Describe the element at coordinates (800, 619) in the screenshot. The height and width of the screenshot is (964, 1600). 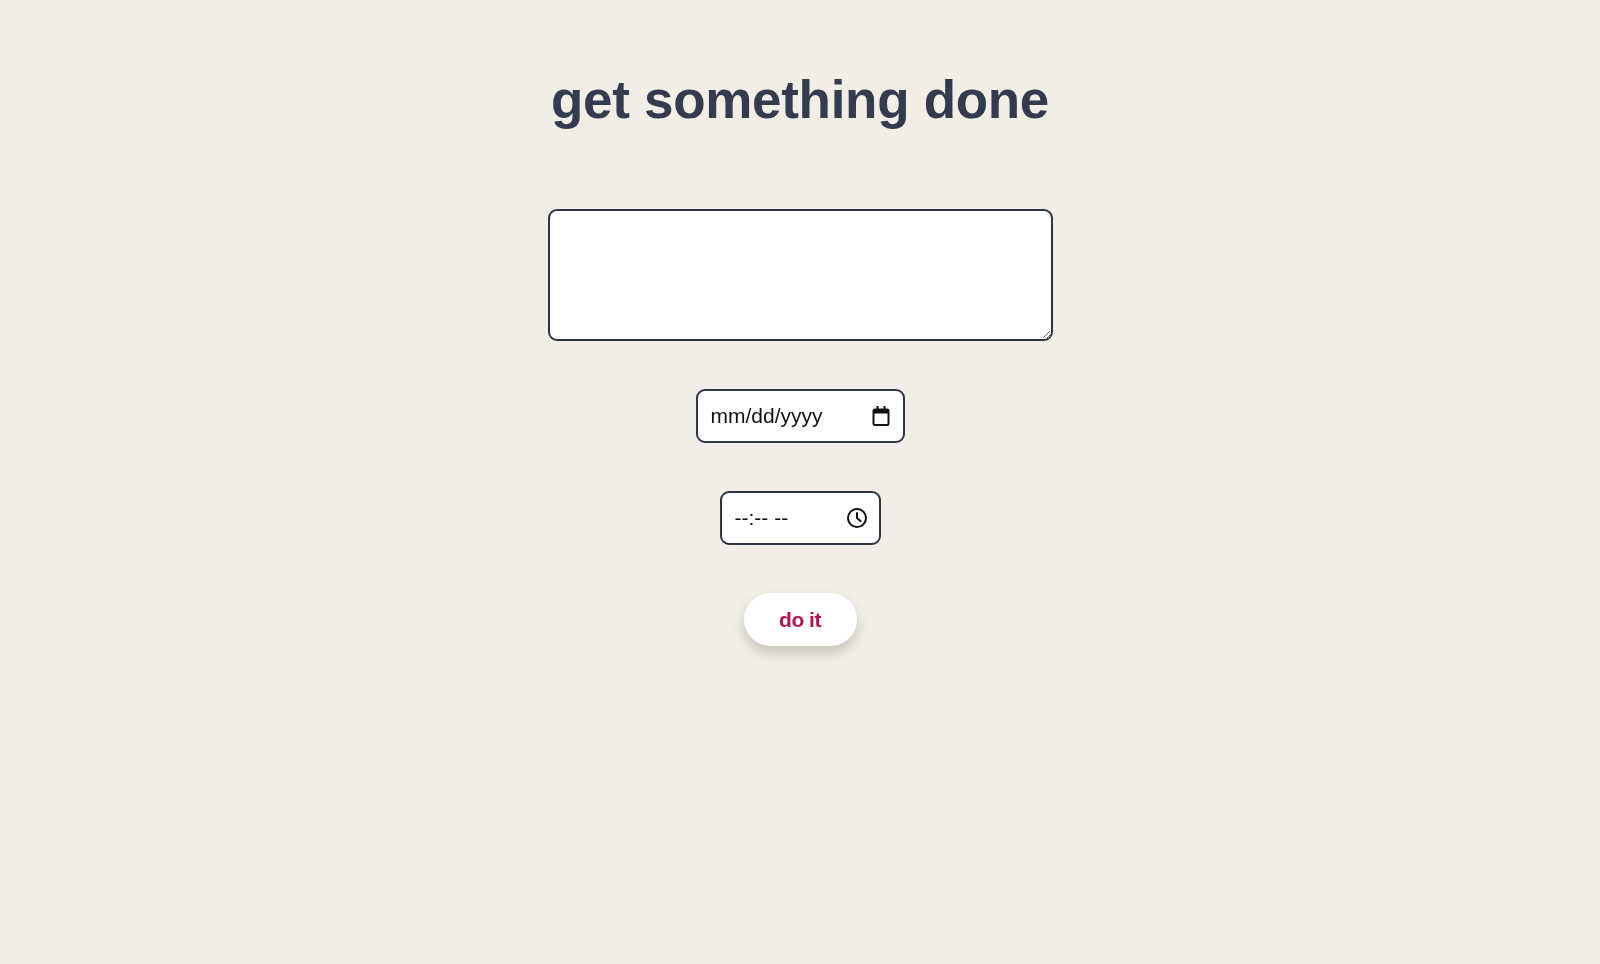
I see `do-it-button: do it` at that location.